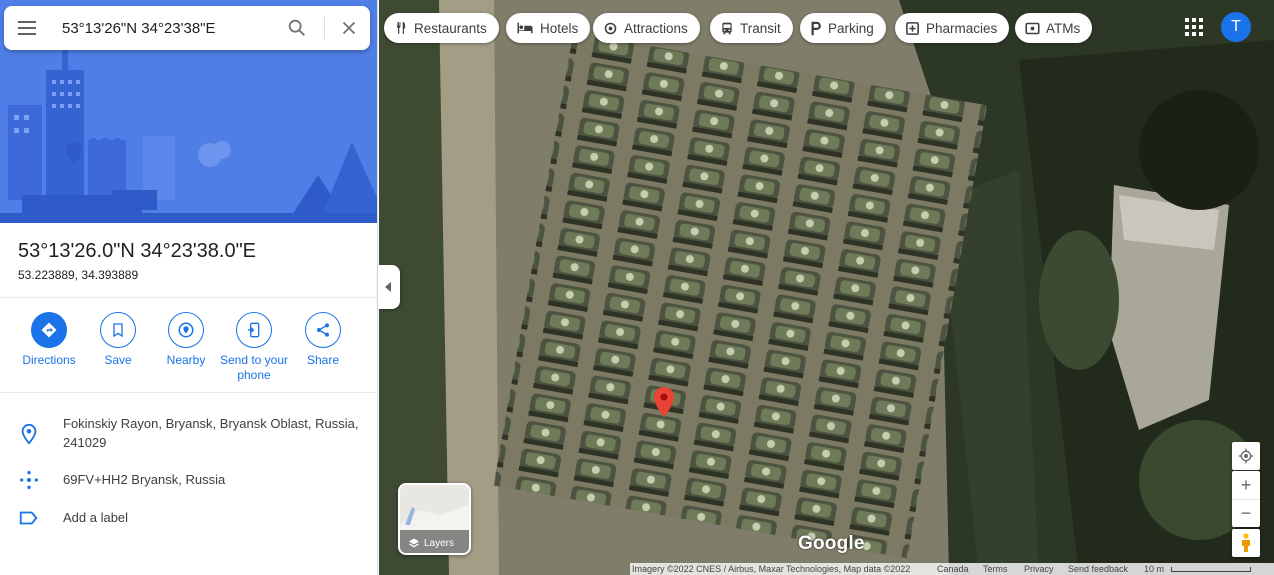 Image resolution: width=1274 pixels, height=575 pixels. I want to click on send-to-phone-icon, so click(254, 330).